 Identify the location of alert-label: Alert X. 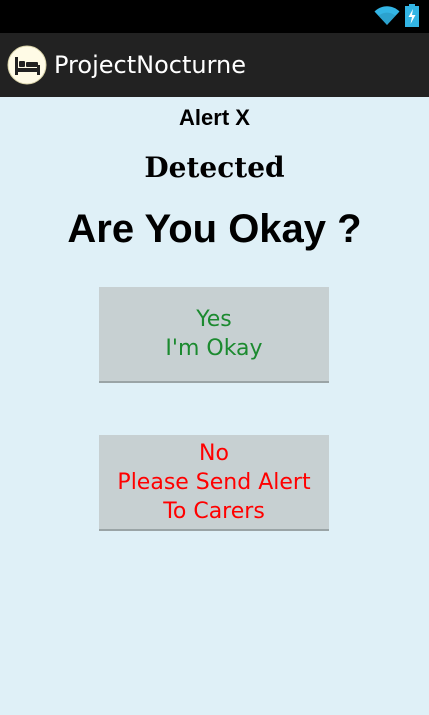
(214, 117).